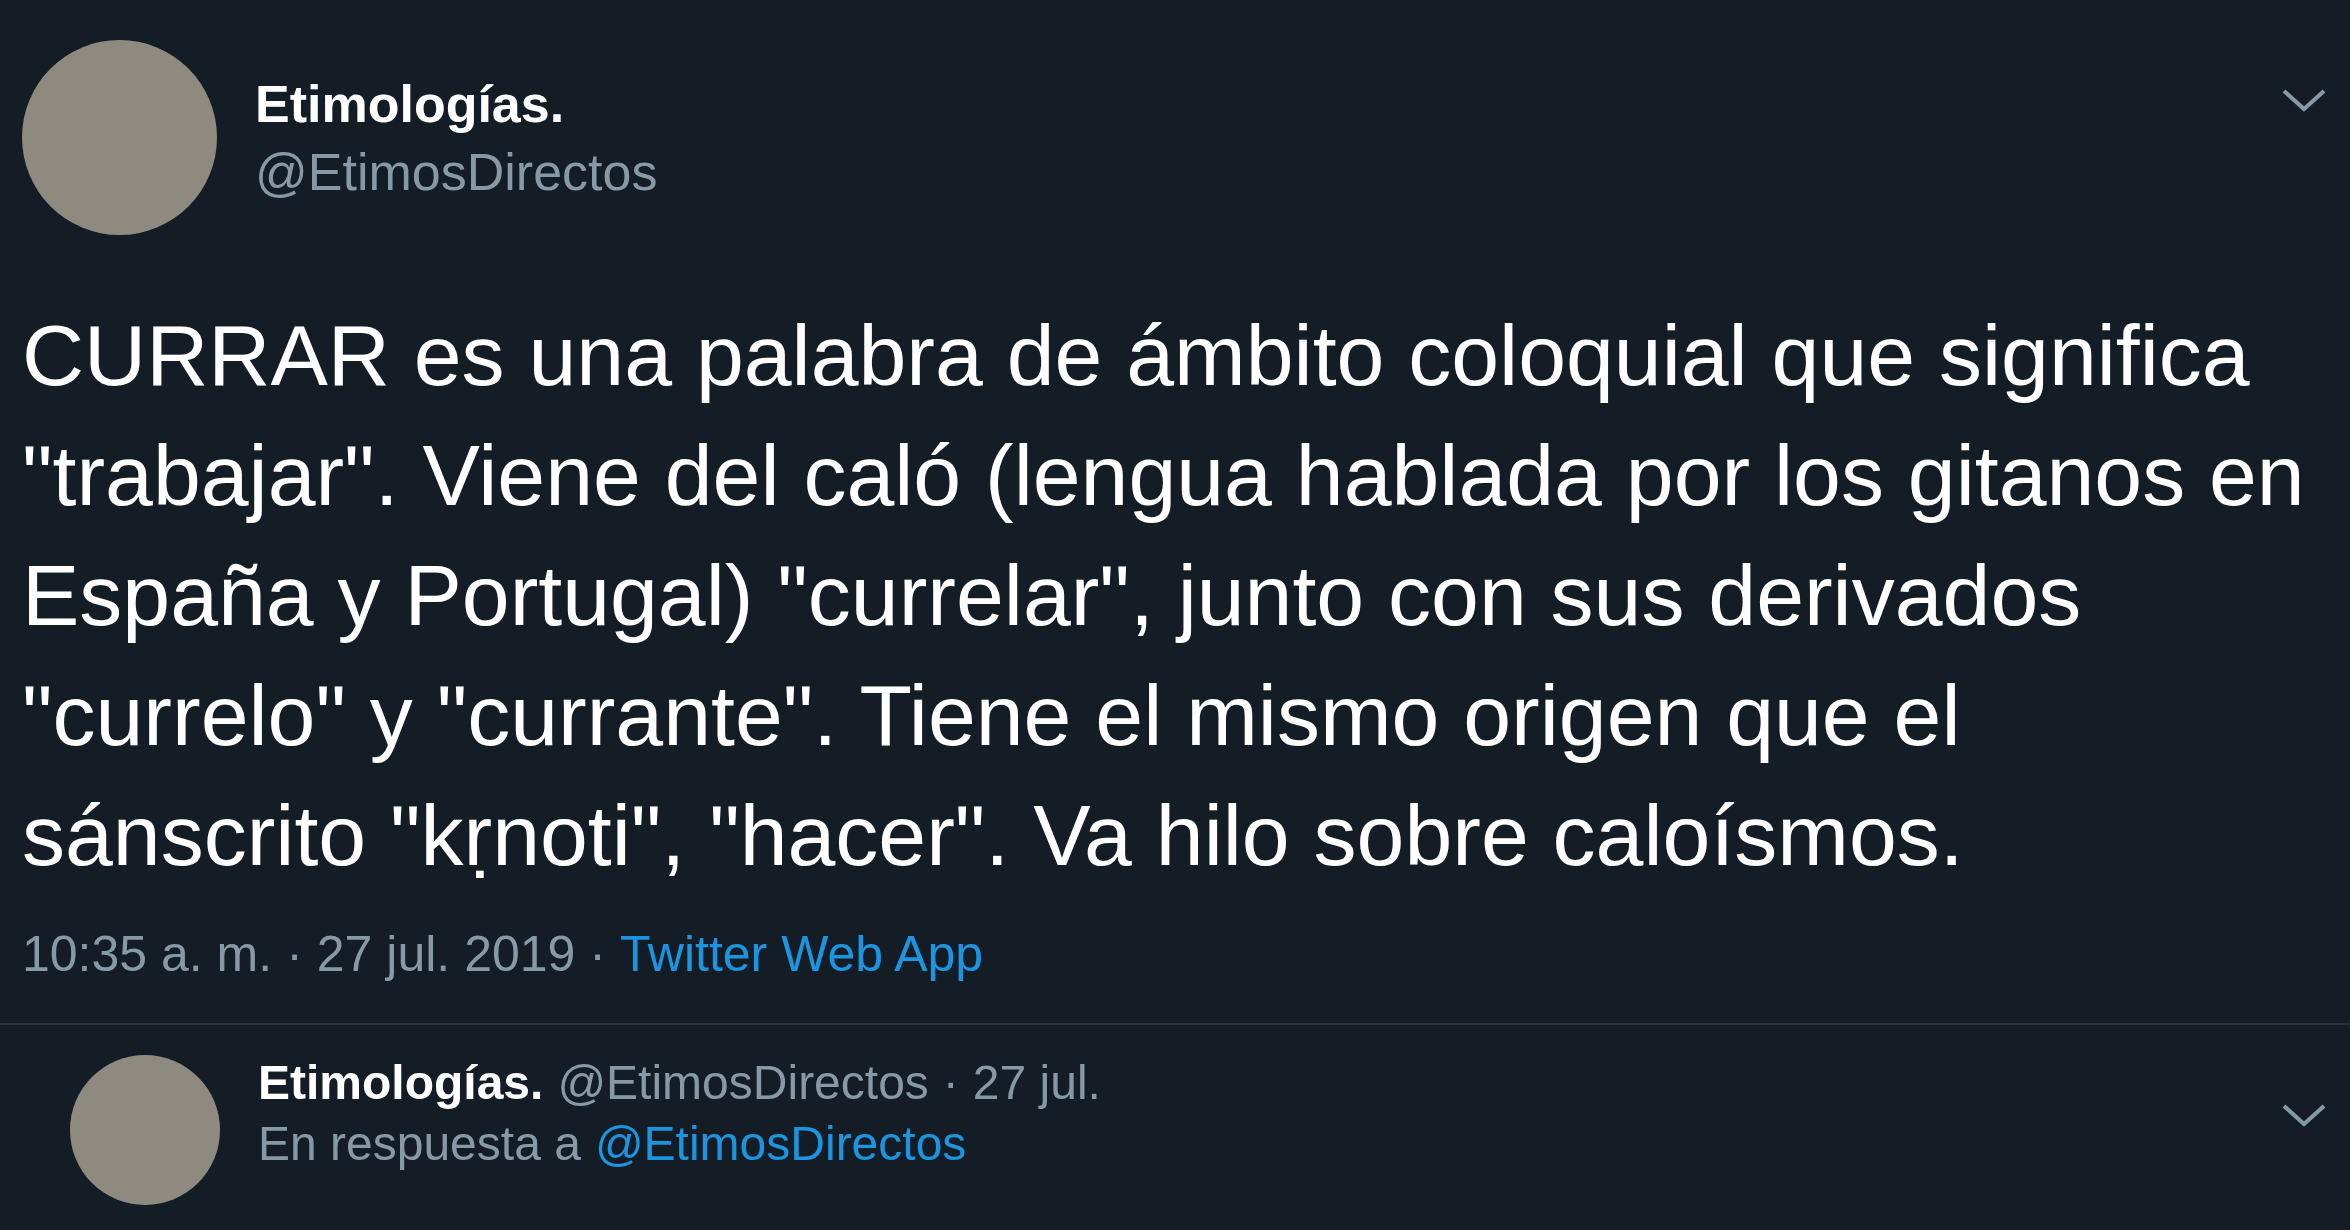  I want to click on reply-label: En respuesta a, so click(419, 1143).